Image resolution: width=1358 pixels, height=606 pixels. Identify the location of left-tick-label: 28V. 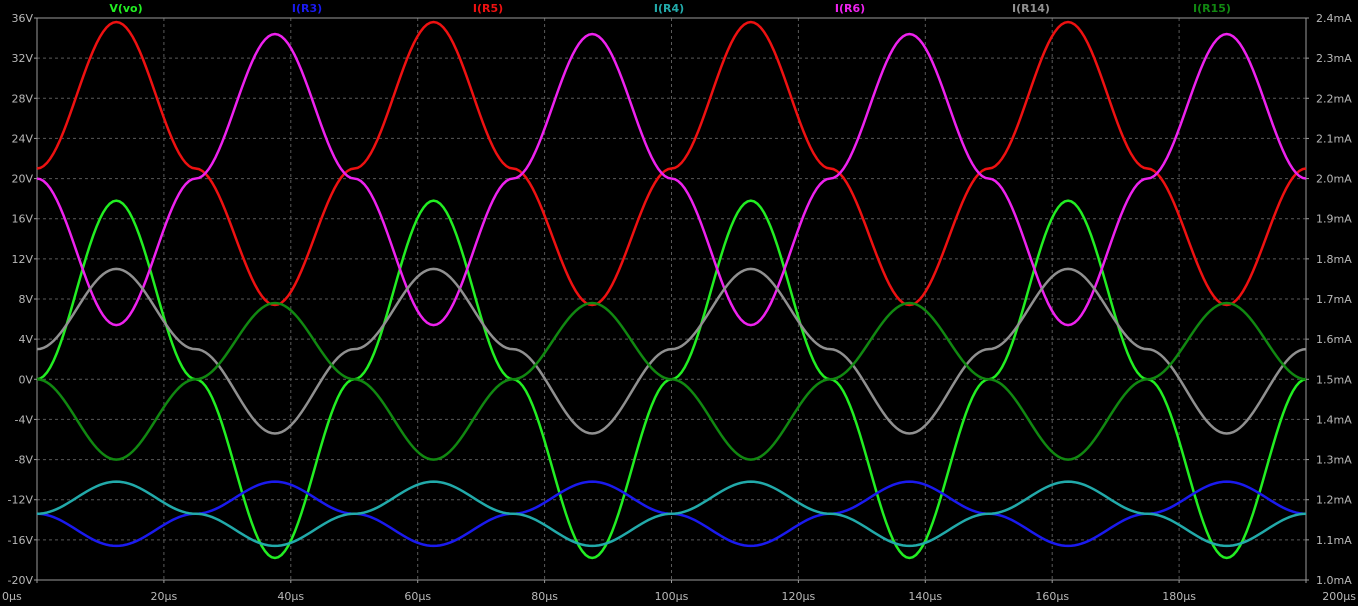
(22, 98).